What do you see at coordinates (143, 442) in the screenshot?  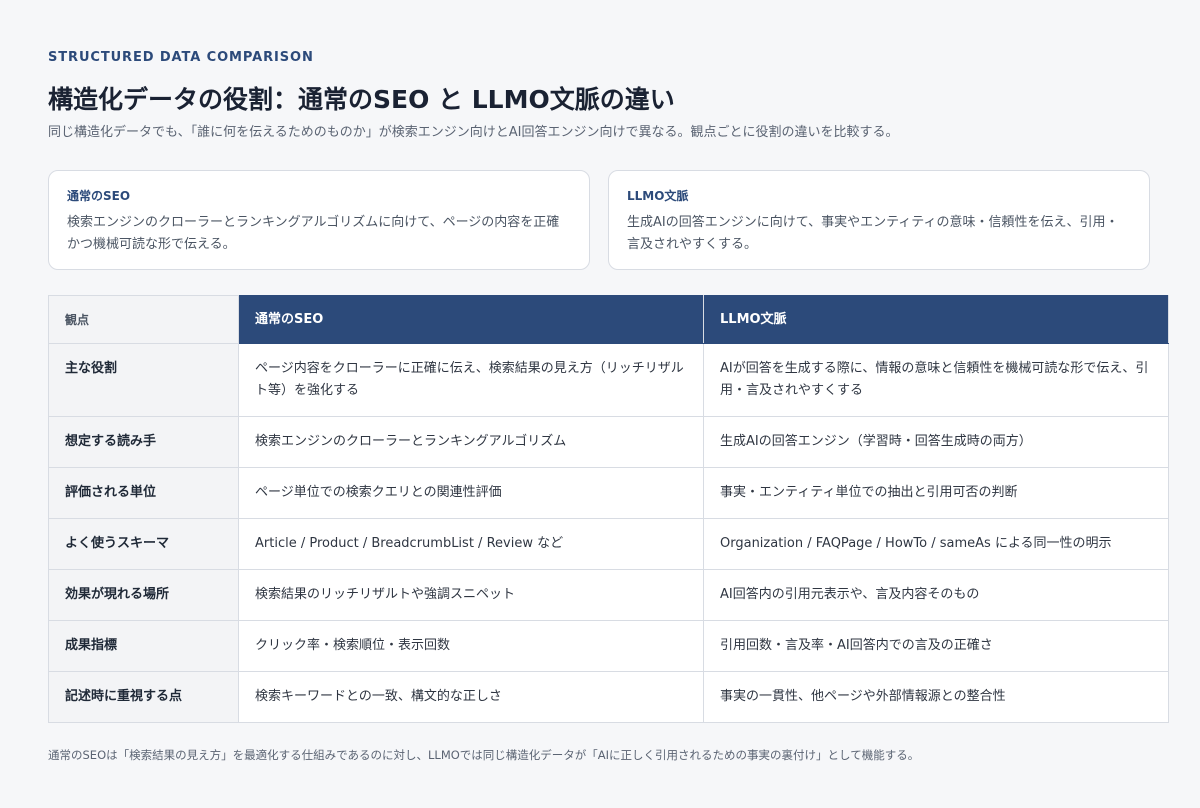 I see `row-aspect: 想定する読み手` at bounding box center [143, 442].